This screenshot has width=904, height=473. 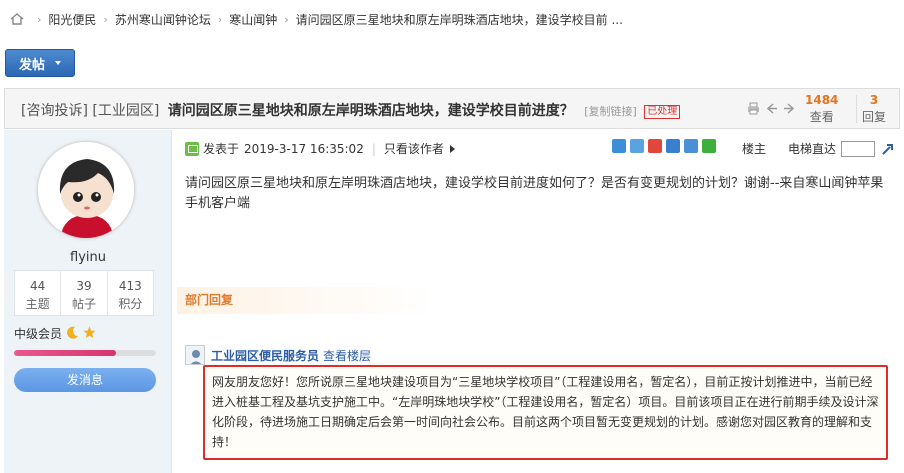 What do you see at coordinates (821, 117) in the screenshot?
I see `views-label: 查看` at bounding box center [821, 117].